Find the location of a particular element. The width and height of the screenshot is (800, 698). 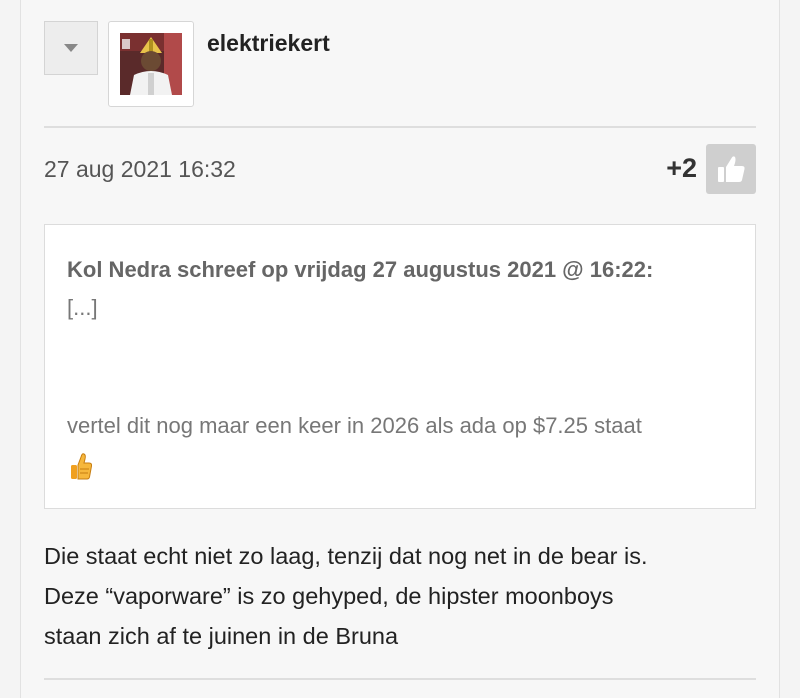

collapse-button is located at coordinates (71, 48).